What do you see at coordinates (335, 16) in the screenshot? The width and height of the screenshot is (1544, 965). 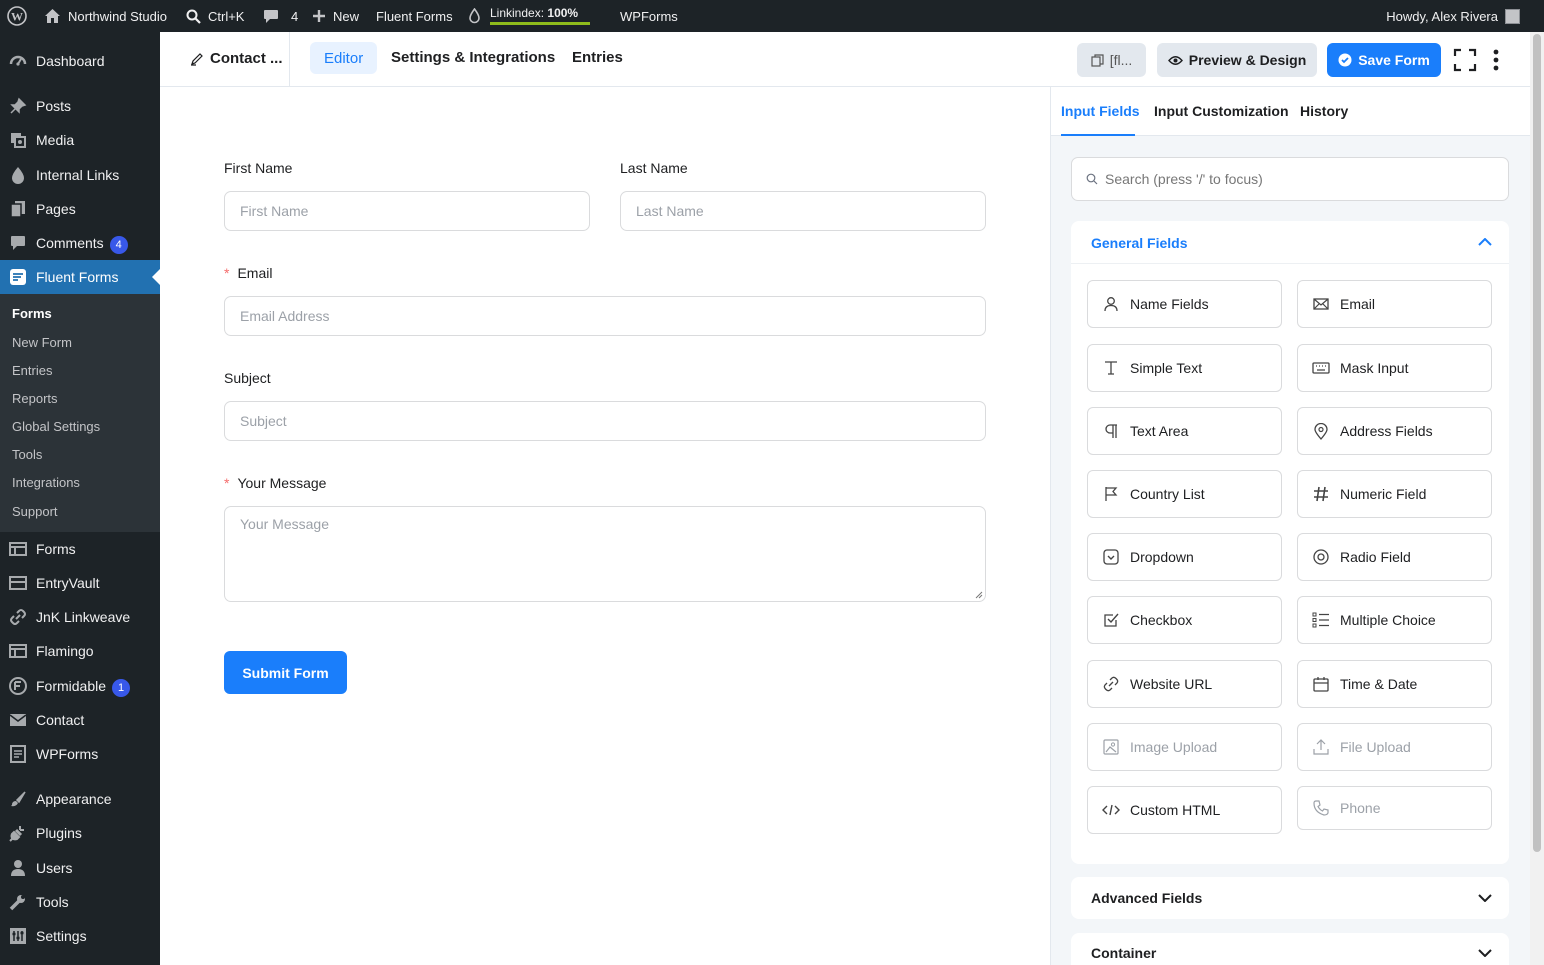 I see `new-content-link: New` at bounding box center [335, 16].